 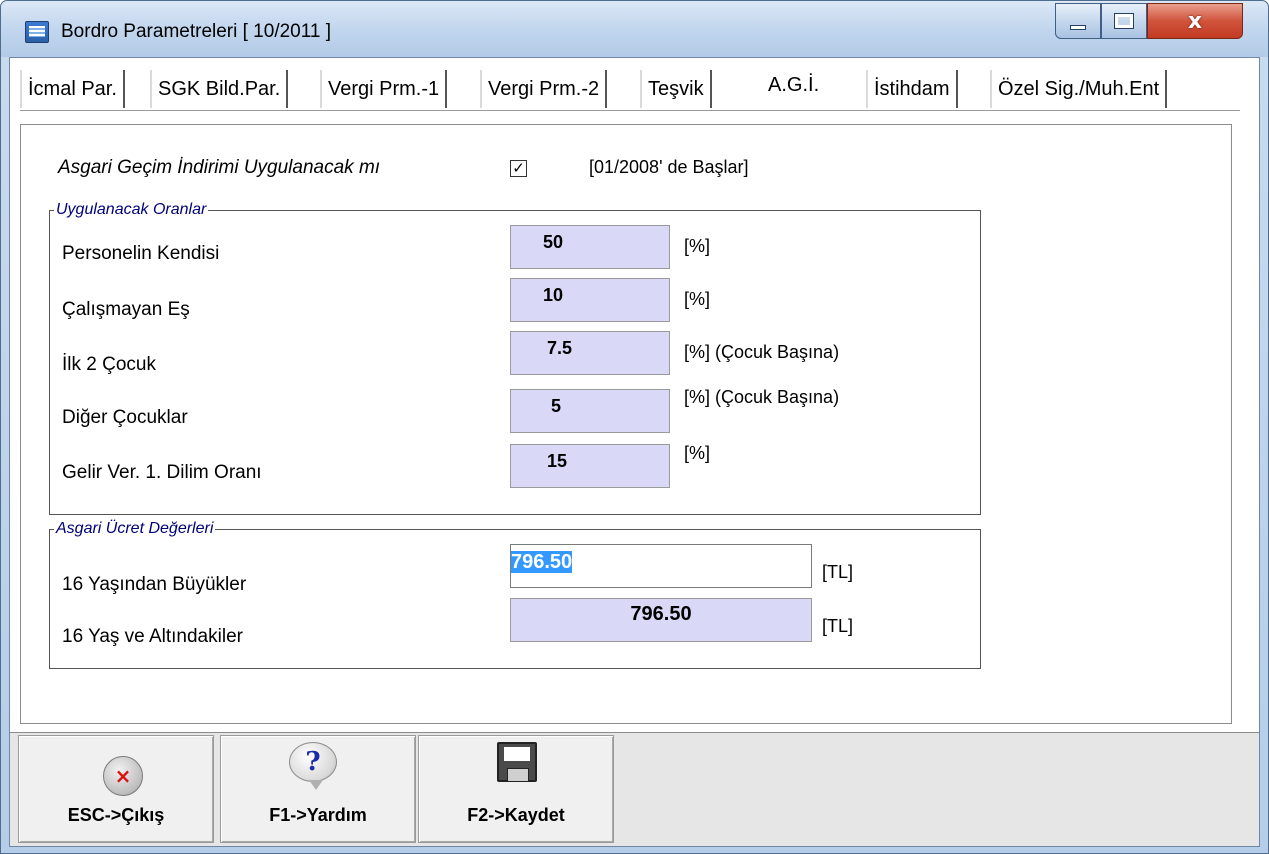 I want to click on save-button: F2->Kaydet, so click(x=516, y=789).